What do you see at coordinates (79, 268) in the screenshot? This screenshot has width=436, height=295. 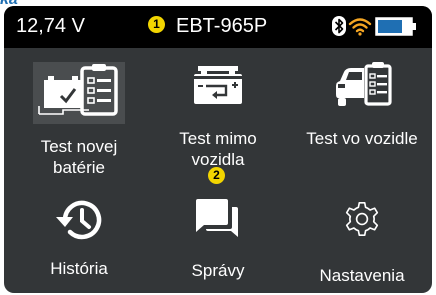 I see `menu-item-label: História` at bounding box center [79, 268].